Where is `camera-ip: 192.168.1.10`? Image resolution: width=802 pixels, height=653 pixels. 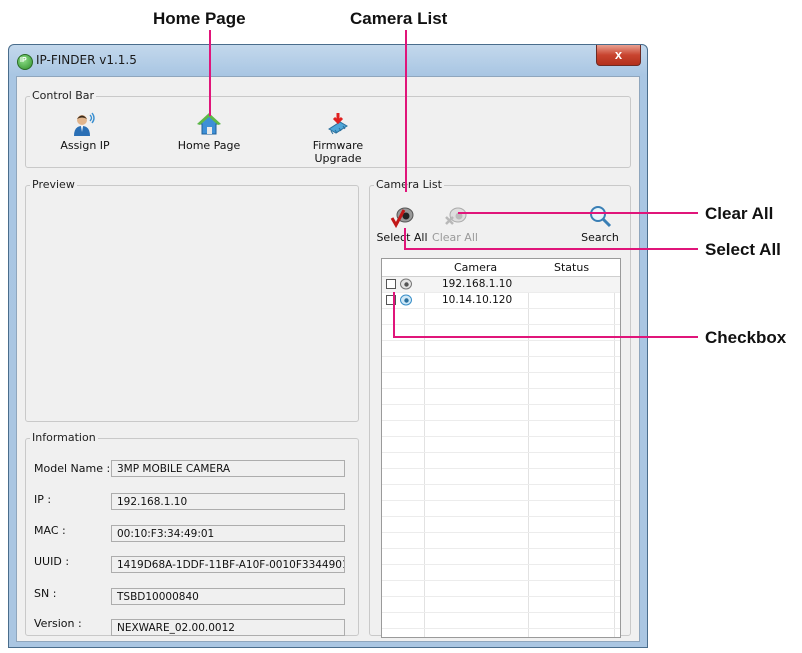 camera-ip: 192.168.1.10 is located at coordinates (477, 284).